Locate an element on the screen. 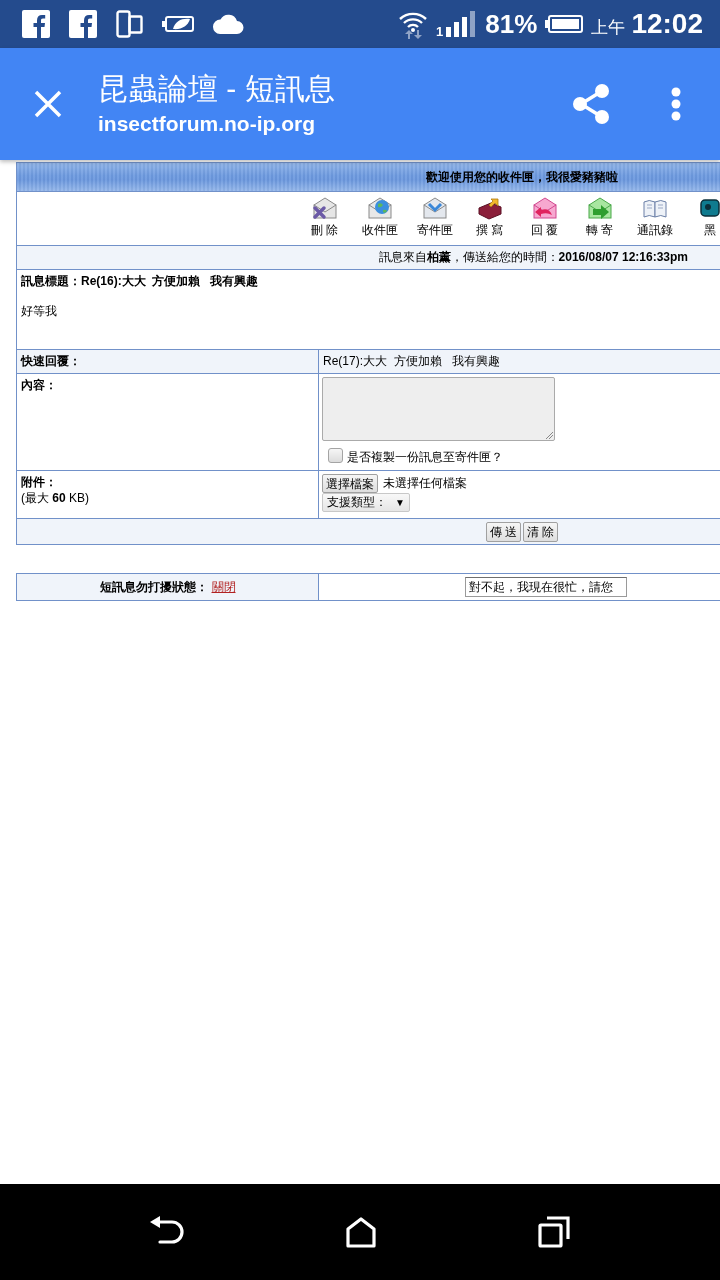  time-period: 上午 is located at coordinates (608, 27).